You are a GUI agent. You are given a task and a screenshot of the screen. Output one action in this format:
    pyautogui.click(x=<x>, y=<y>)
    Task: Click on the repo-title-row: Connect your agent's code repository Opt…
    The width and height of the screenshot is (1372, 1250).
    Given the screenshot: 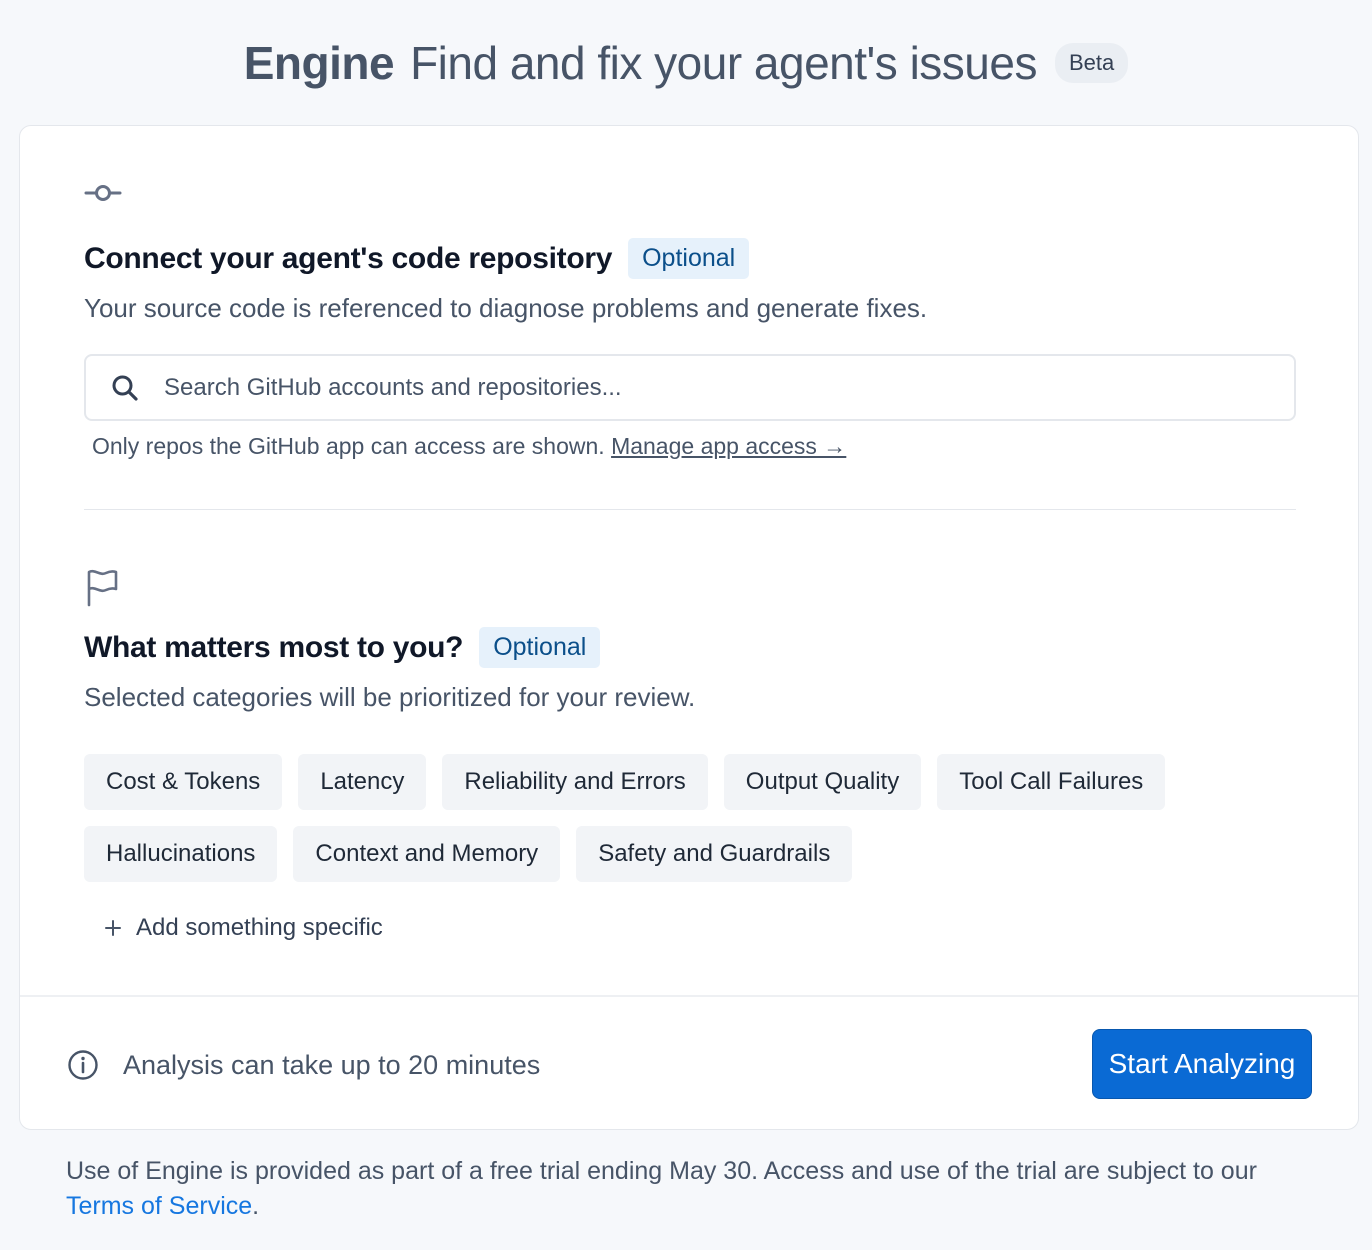 What is the action you would take?
    pyautogui.click(x=690, y=258)
    